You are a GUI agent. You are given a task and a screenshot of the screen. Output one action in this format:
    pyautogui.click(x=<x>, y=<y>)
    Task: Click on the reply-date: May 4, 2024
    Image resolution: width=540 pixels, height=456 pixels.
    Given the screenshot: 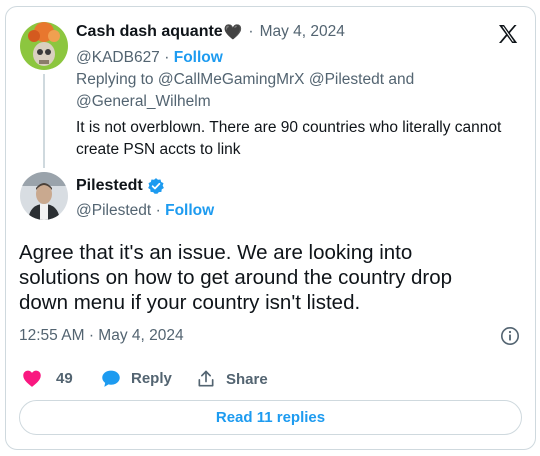 What is the action you would take?
    pyautogui.click(x=302, y=32)
    